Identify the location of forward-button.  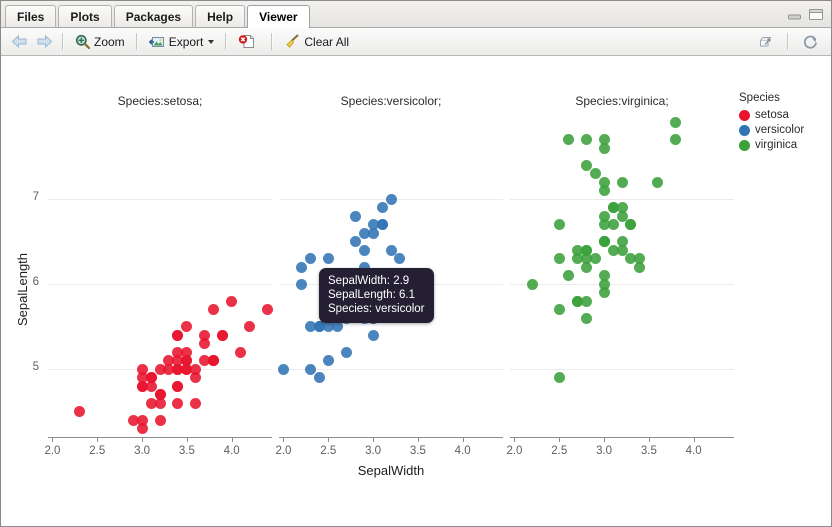
(44, 41).